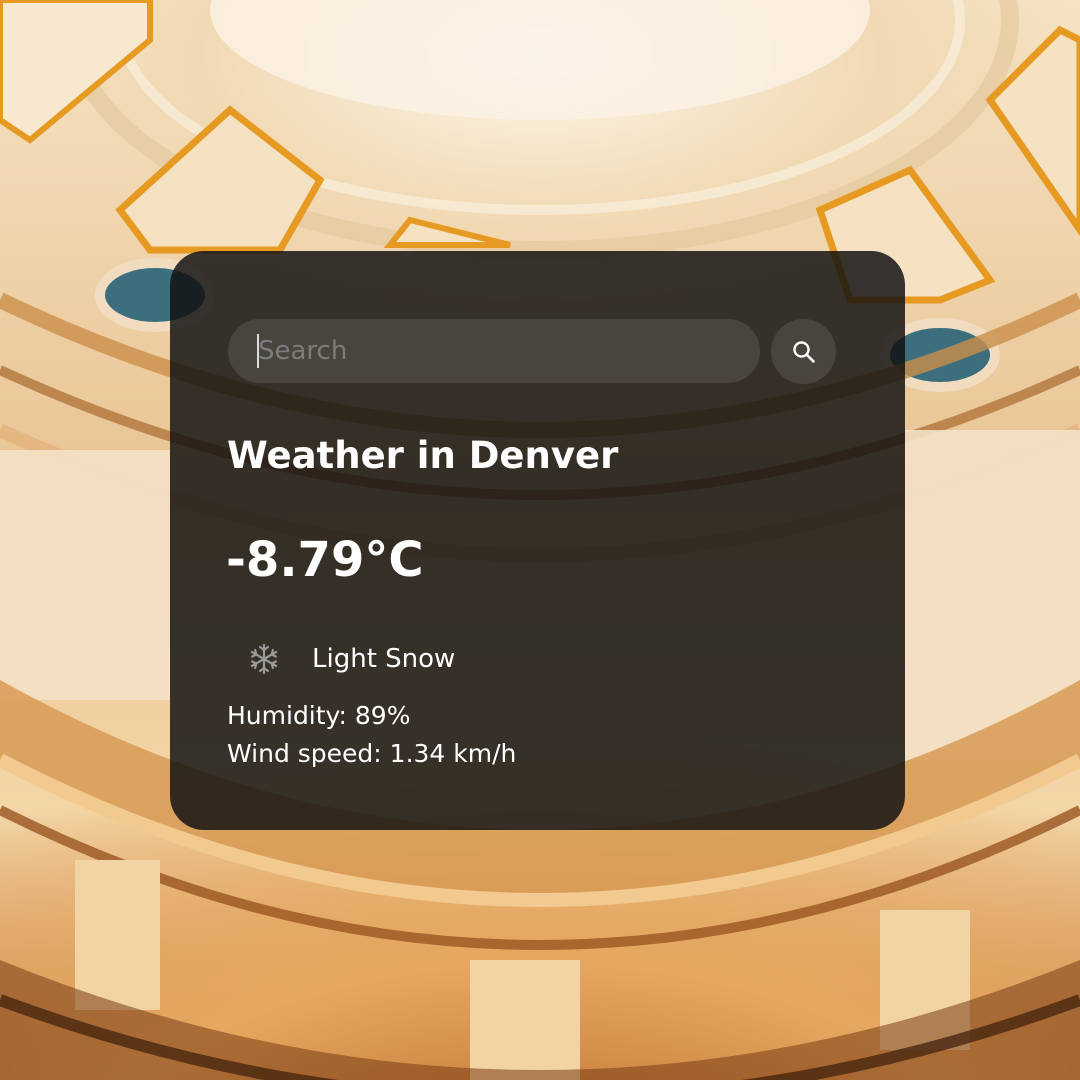 This screenshot has width=1080, height=1080. I want to click on search-button, so click(803, 351).